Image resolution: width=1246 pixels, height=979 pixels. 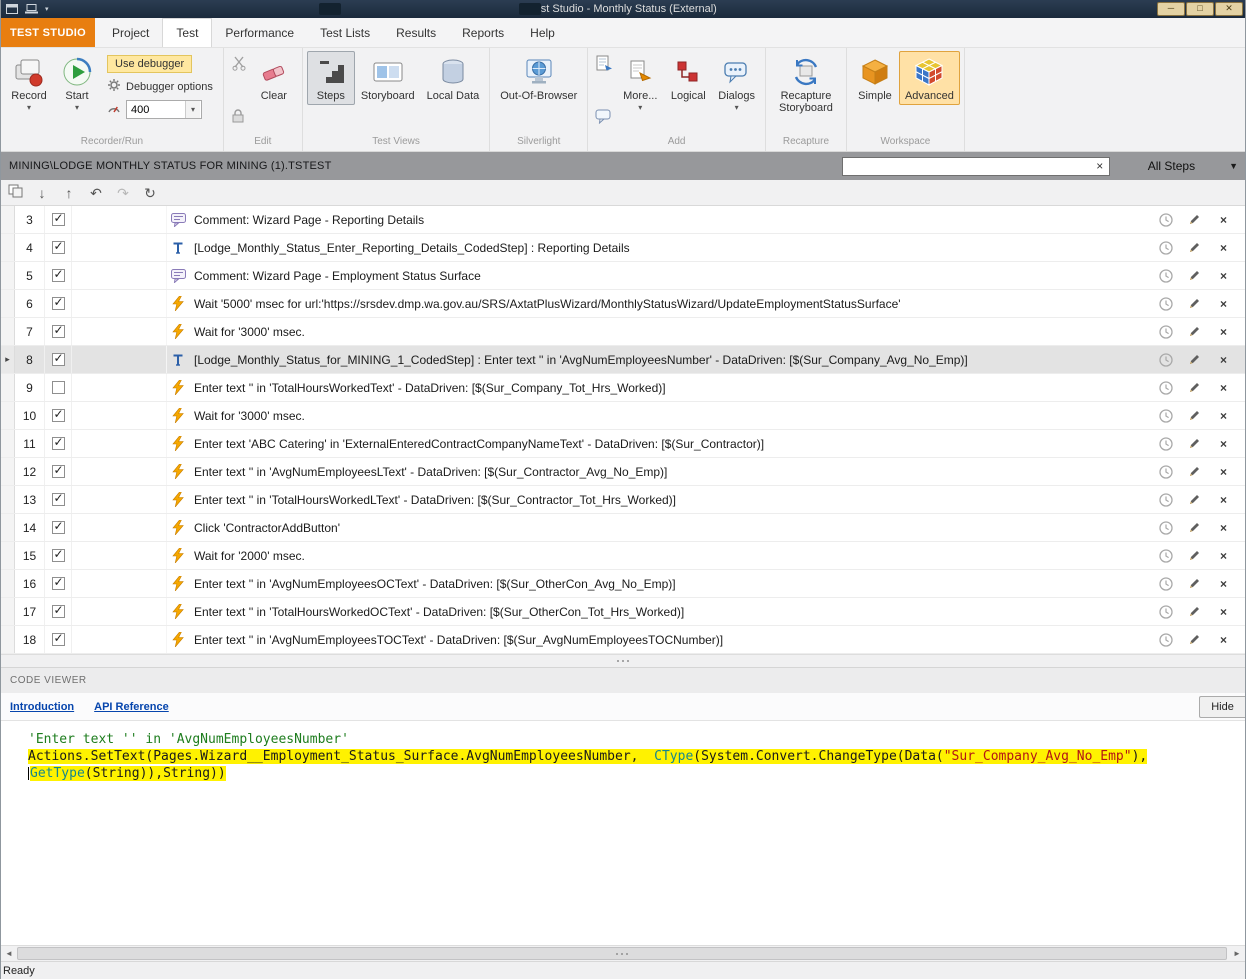 I want to click on scroll-left-icon: ◄, so click(x=9, y=953).